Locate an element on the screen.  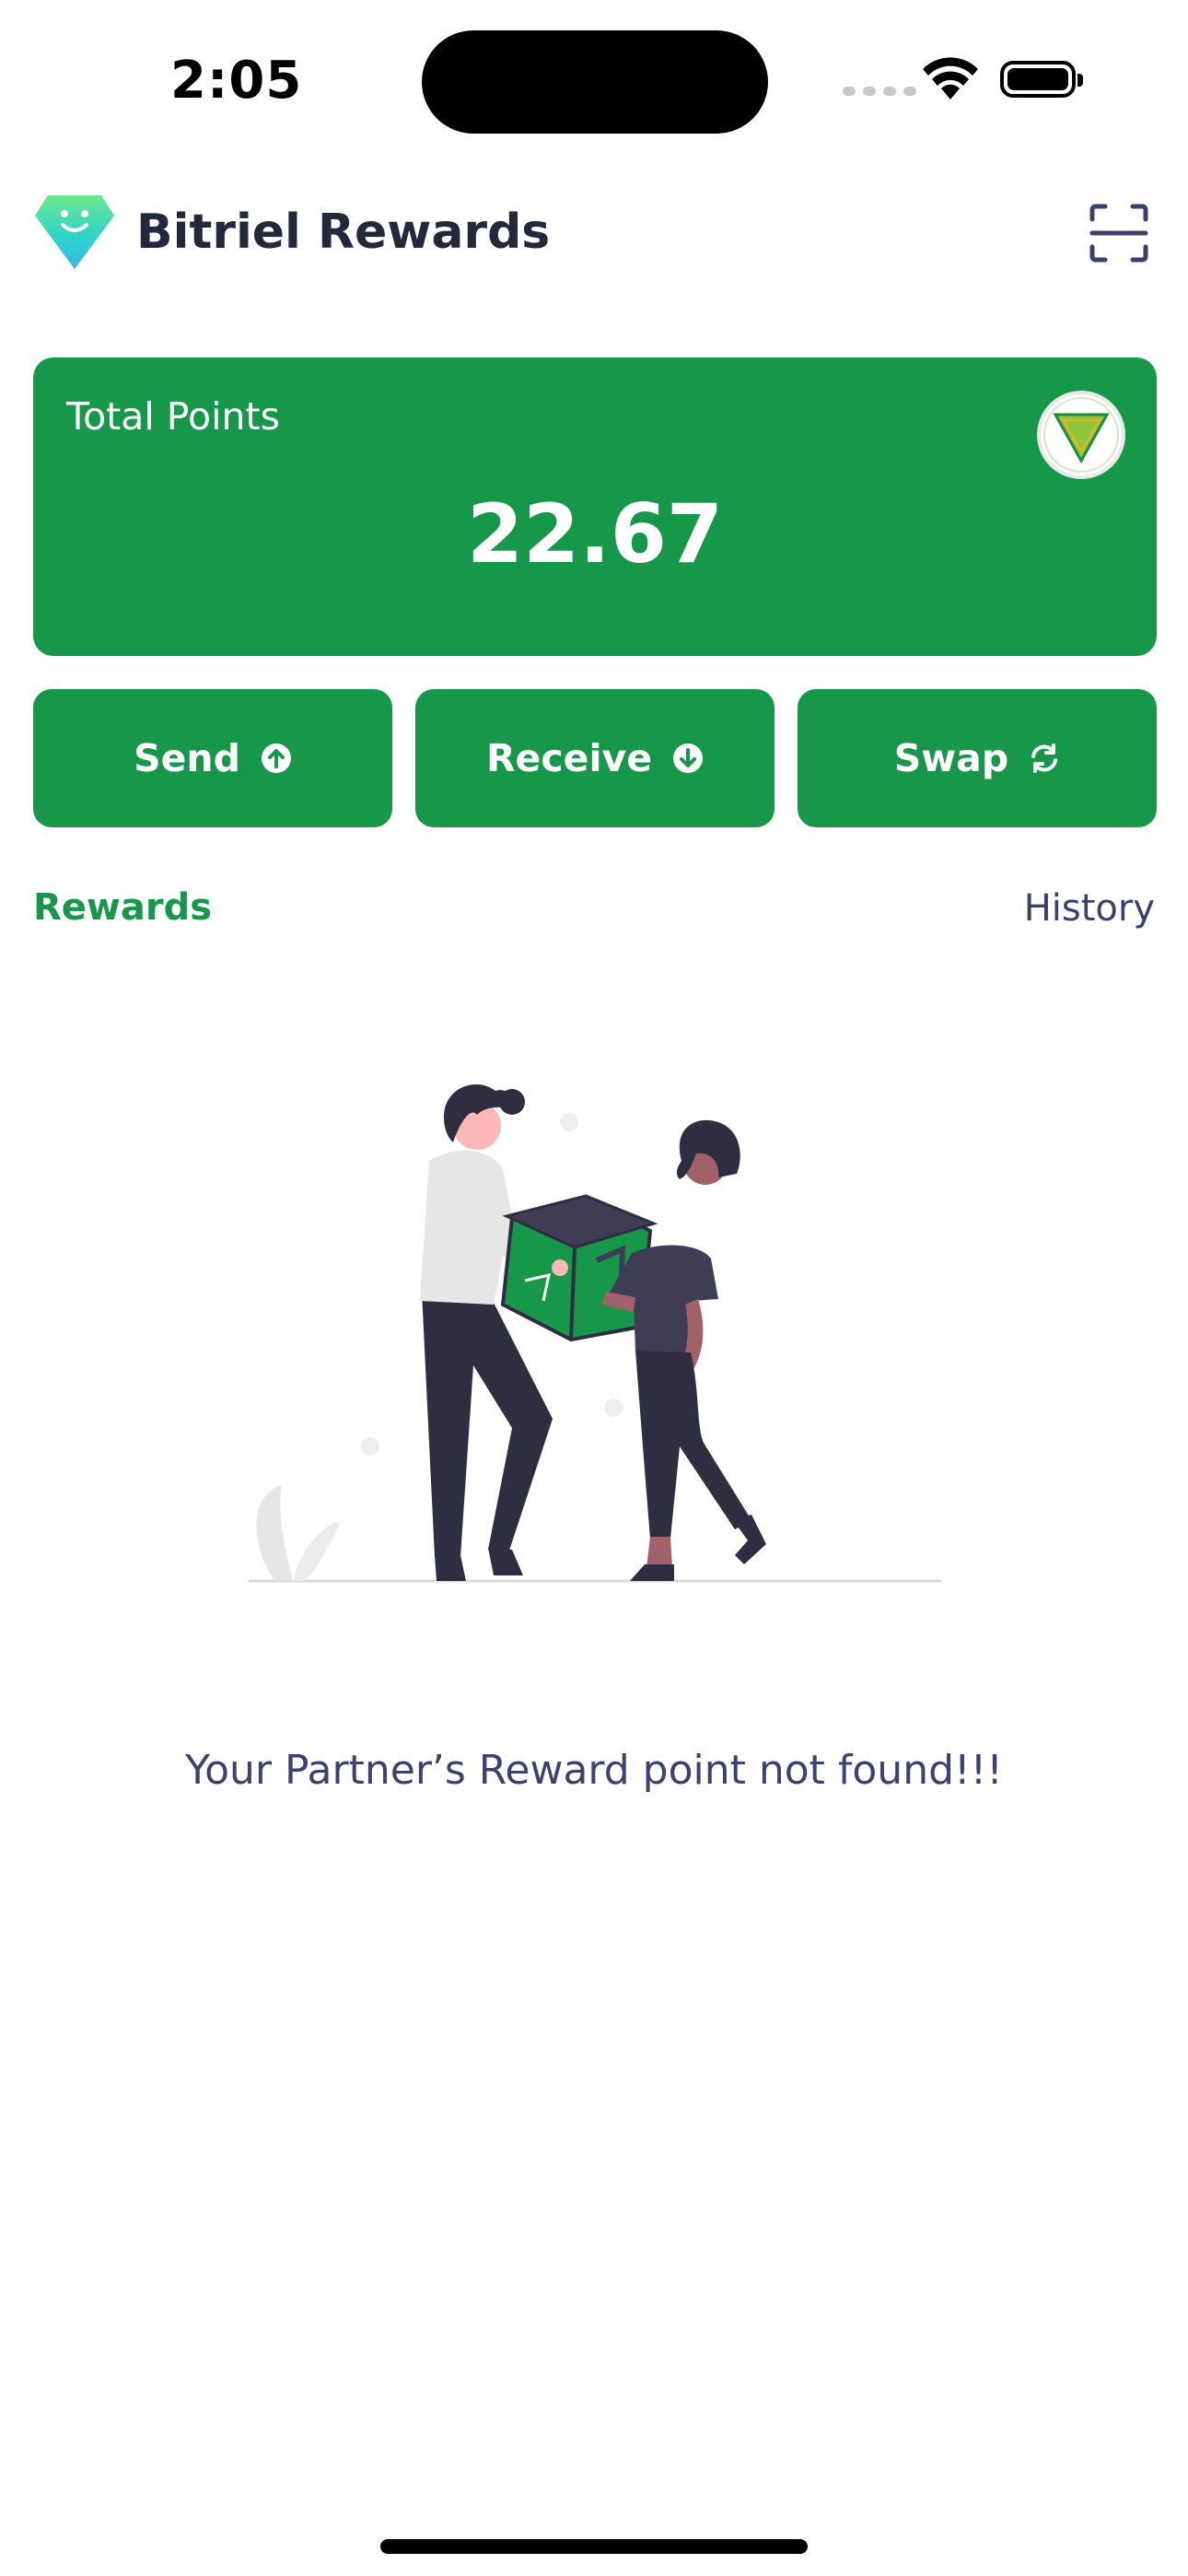
smart-vip-icon is located at coordinates (1081, 435).